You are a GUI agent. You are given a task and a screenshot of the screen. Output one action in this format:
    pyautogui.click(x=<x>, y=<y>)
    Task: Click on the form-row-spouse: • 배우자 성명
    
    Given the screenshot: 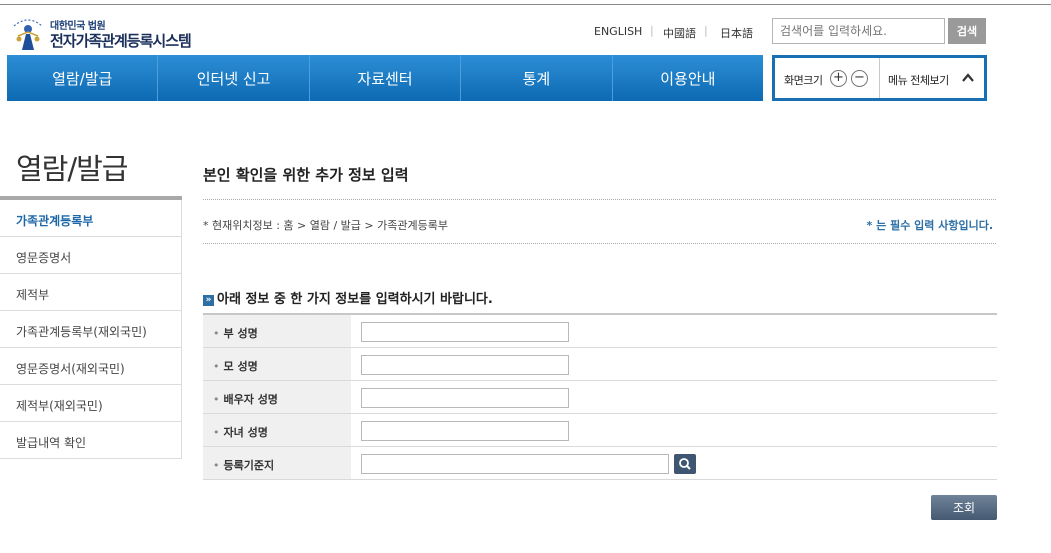 What is the action you would take?
    pyautogui.click(x=600, y=397)
    